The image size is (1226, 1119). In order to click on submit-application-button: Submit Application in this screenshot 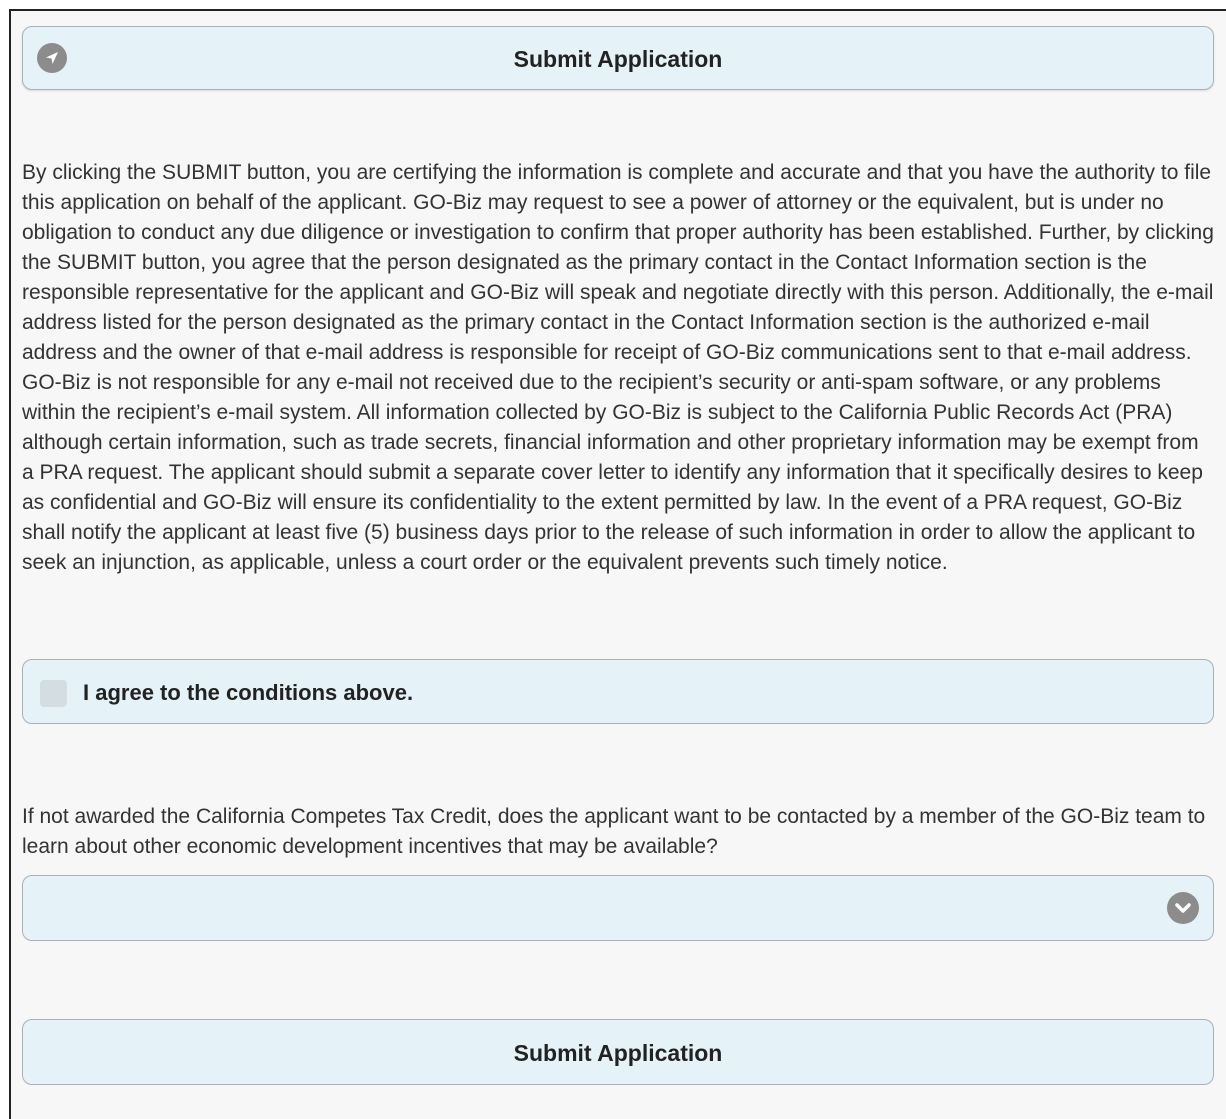, I will do `click(618, 1052)`.